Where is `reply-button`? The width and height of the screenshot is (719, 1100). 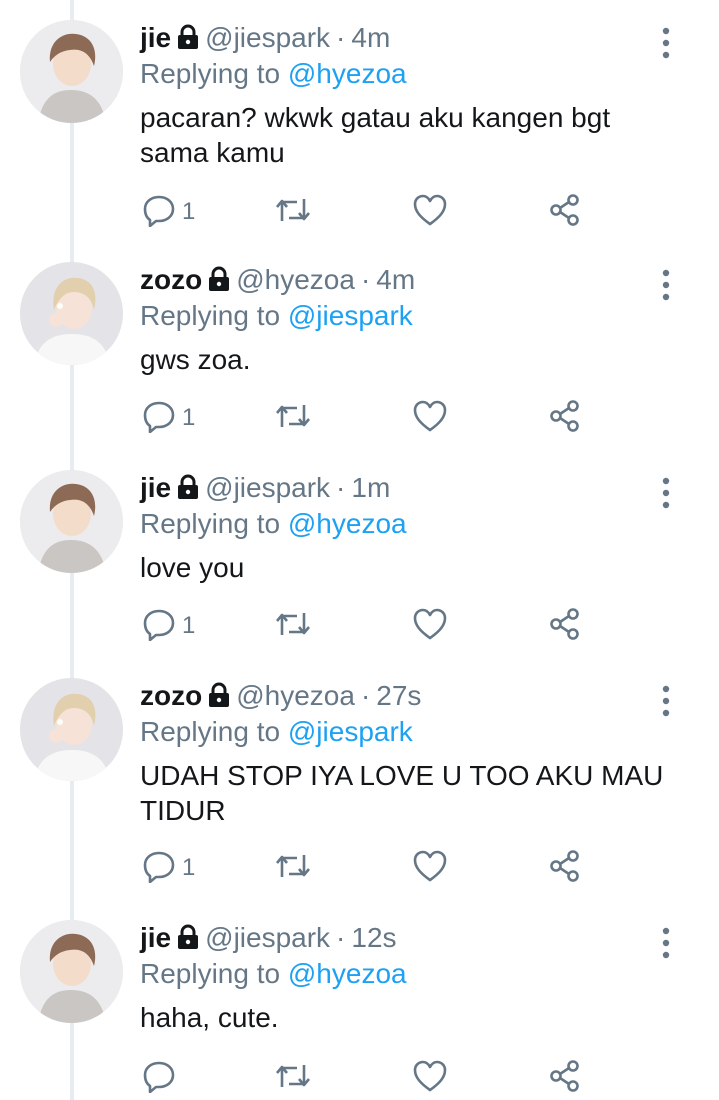
reply-button is located at coordinates (162, 1078).